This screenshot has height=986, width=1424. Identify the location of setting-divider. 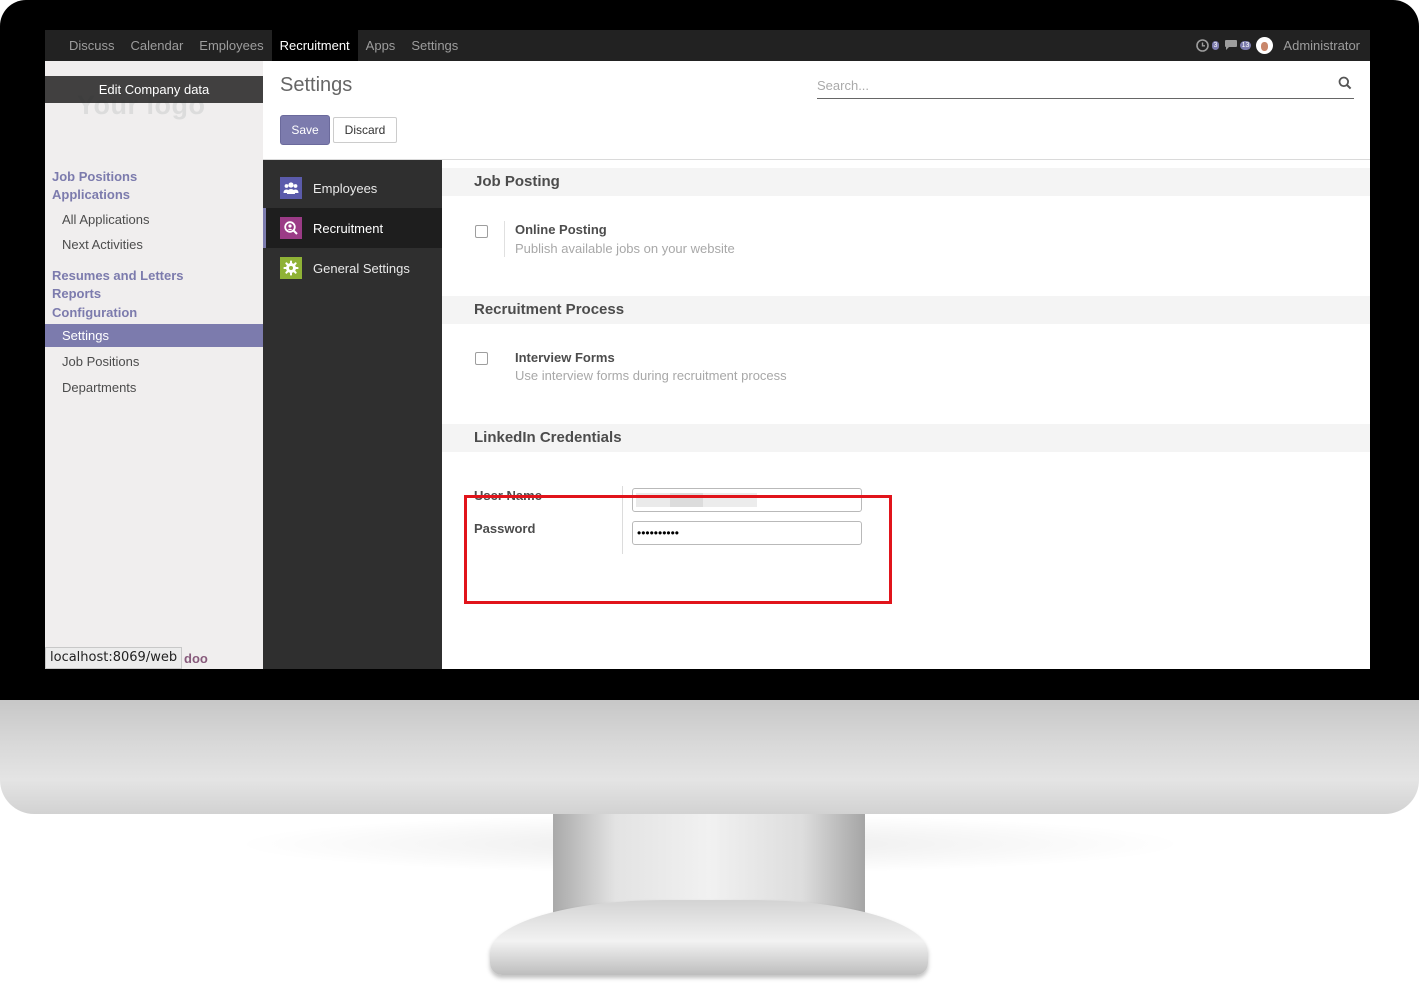
(504, 239).